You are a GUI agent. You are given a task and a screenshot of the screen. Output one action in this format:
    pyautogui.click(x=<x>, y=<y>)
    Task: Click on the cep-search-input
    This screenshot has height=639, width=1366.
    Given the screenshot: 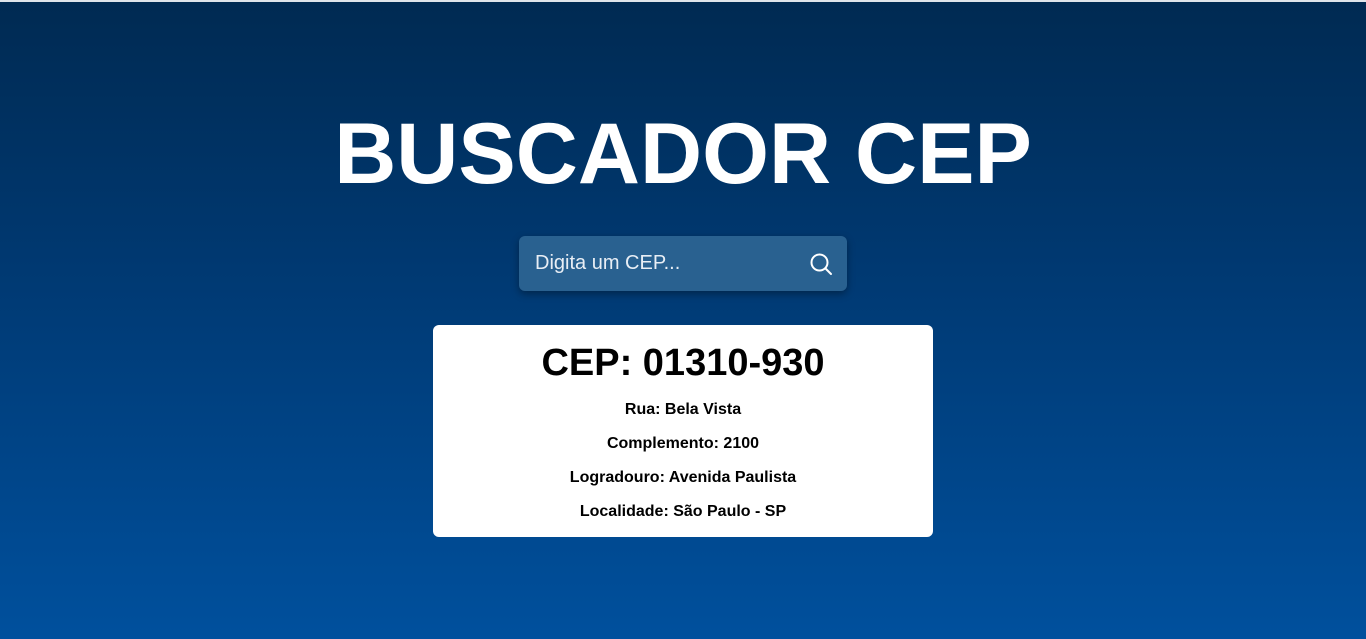 What is the action you would take?
    pyautogui.click(x=659, y=263)
    